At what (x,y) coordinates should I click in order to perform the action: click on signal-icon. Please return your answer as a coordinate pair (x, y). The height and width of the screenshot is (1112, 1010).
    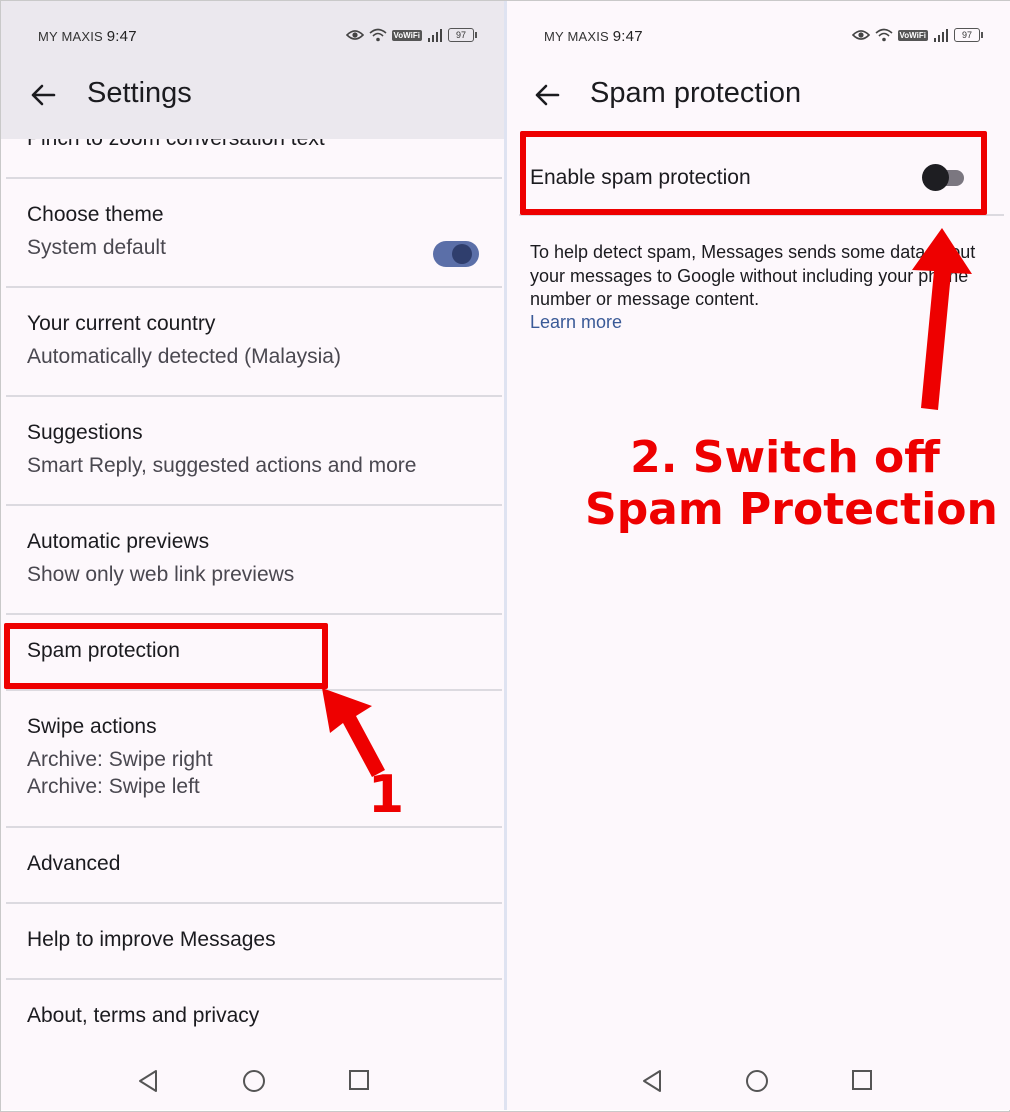
    Looking at the image, I should click on (435, 35).